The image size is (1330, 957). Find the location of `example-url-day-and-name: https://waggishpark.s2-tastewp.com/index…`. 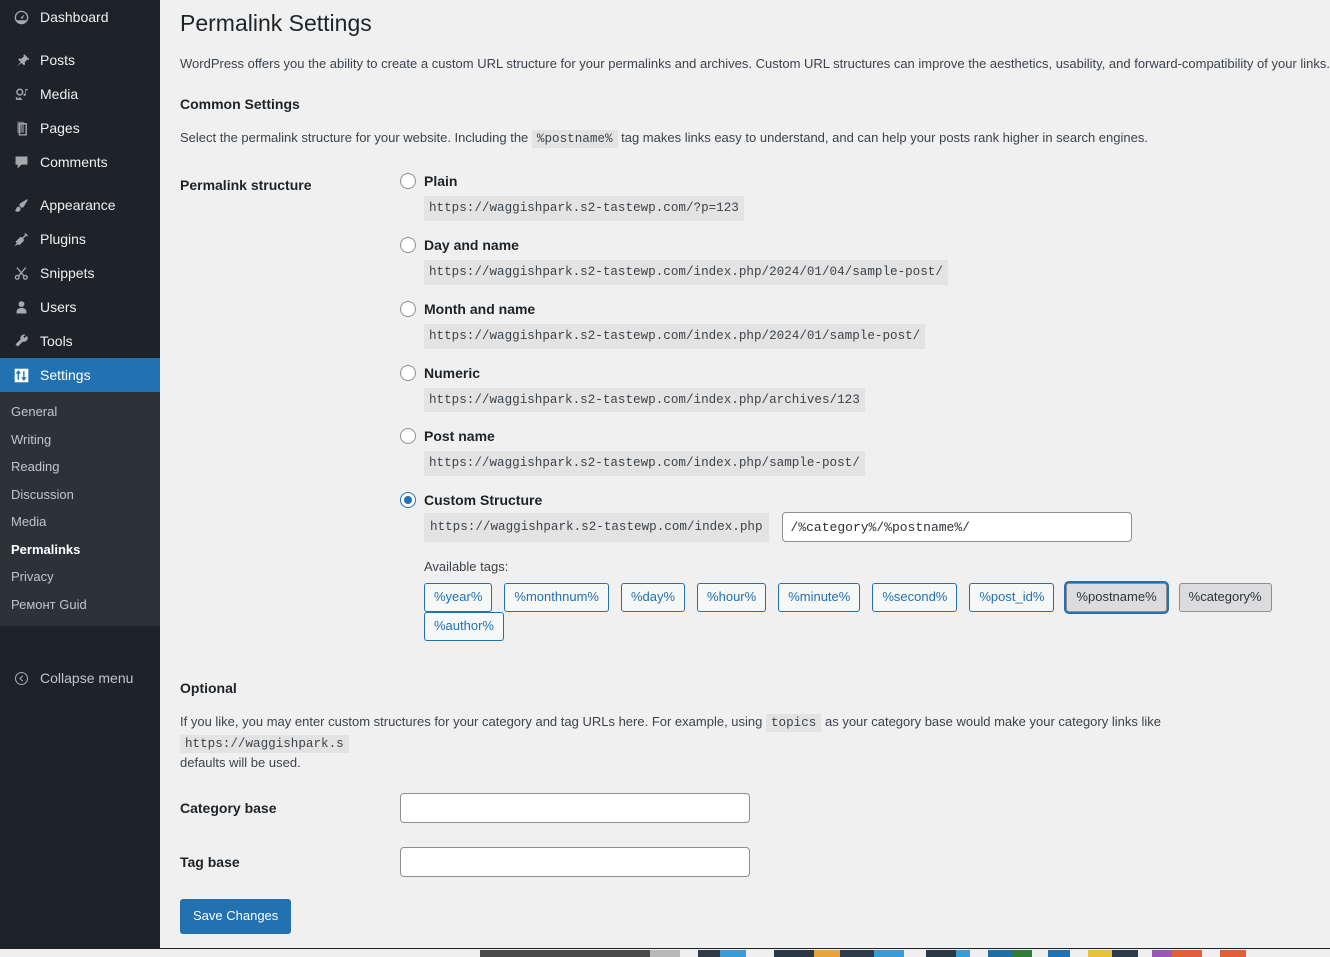

example-url-day-and-name: https://waggishpark.s2-tastewp.com/index… is located at coordinates (686, 272).